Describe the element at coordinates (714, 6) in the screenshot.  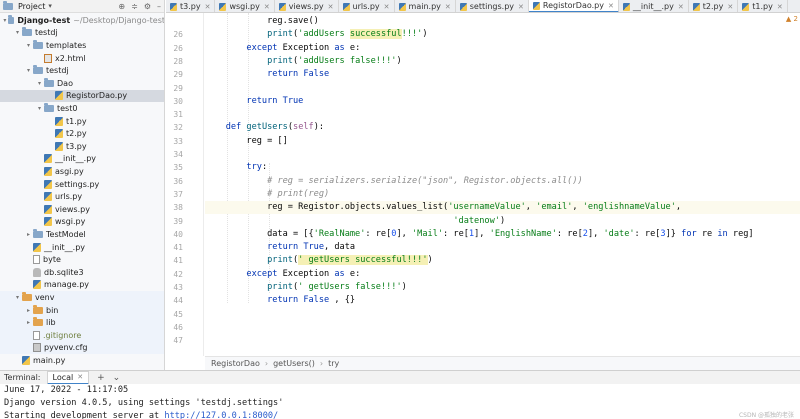
I see `editor-tab: t2.py ✕` at that location.